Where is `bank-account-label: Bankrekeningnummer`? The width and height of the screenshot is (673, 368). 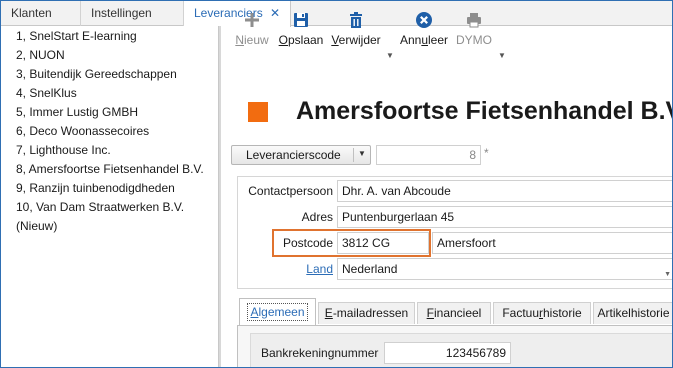
bank-account-label: Bankrekeningnummer is located at coordinates (320, 353).